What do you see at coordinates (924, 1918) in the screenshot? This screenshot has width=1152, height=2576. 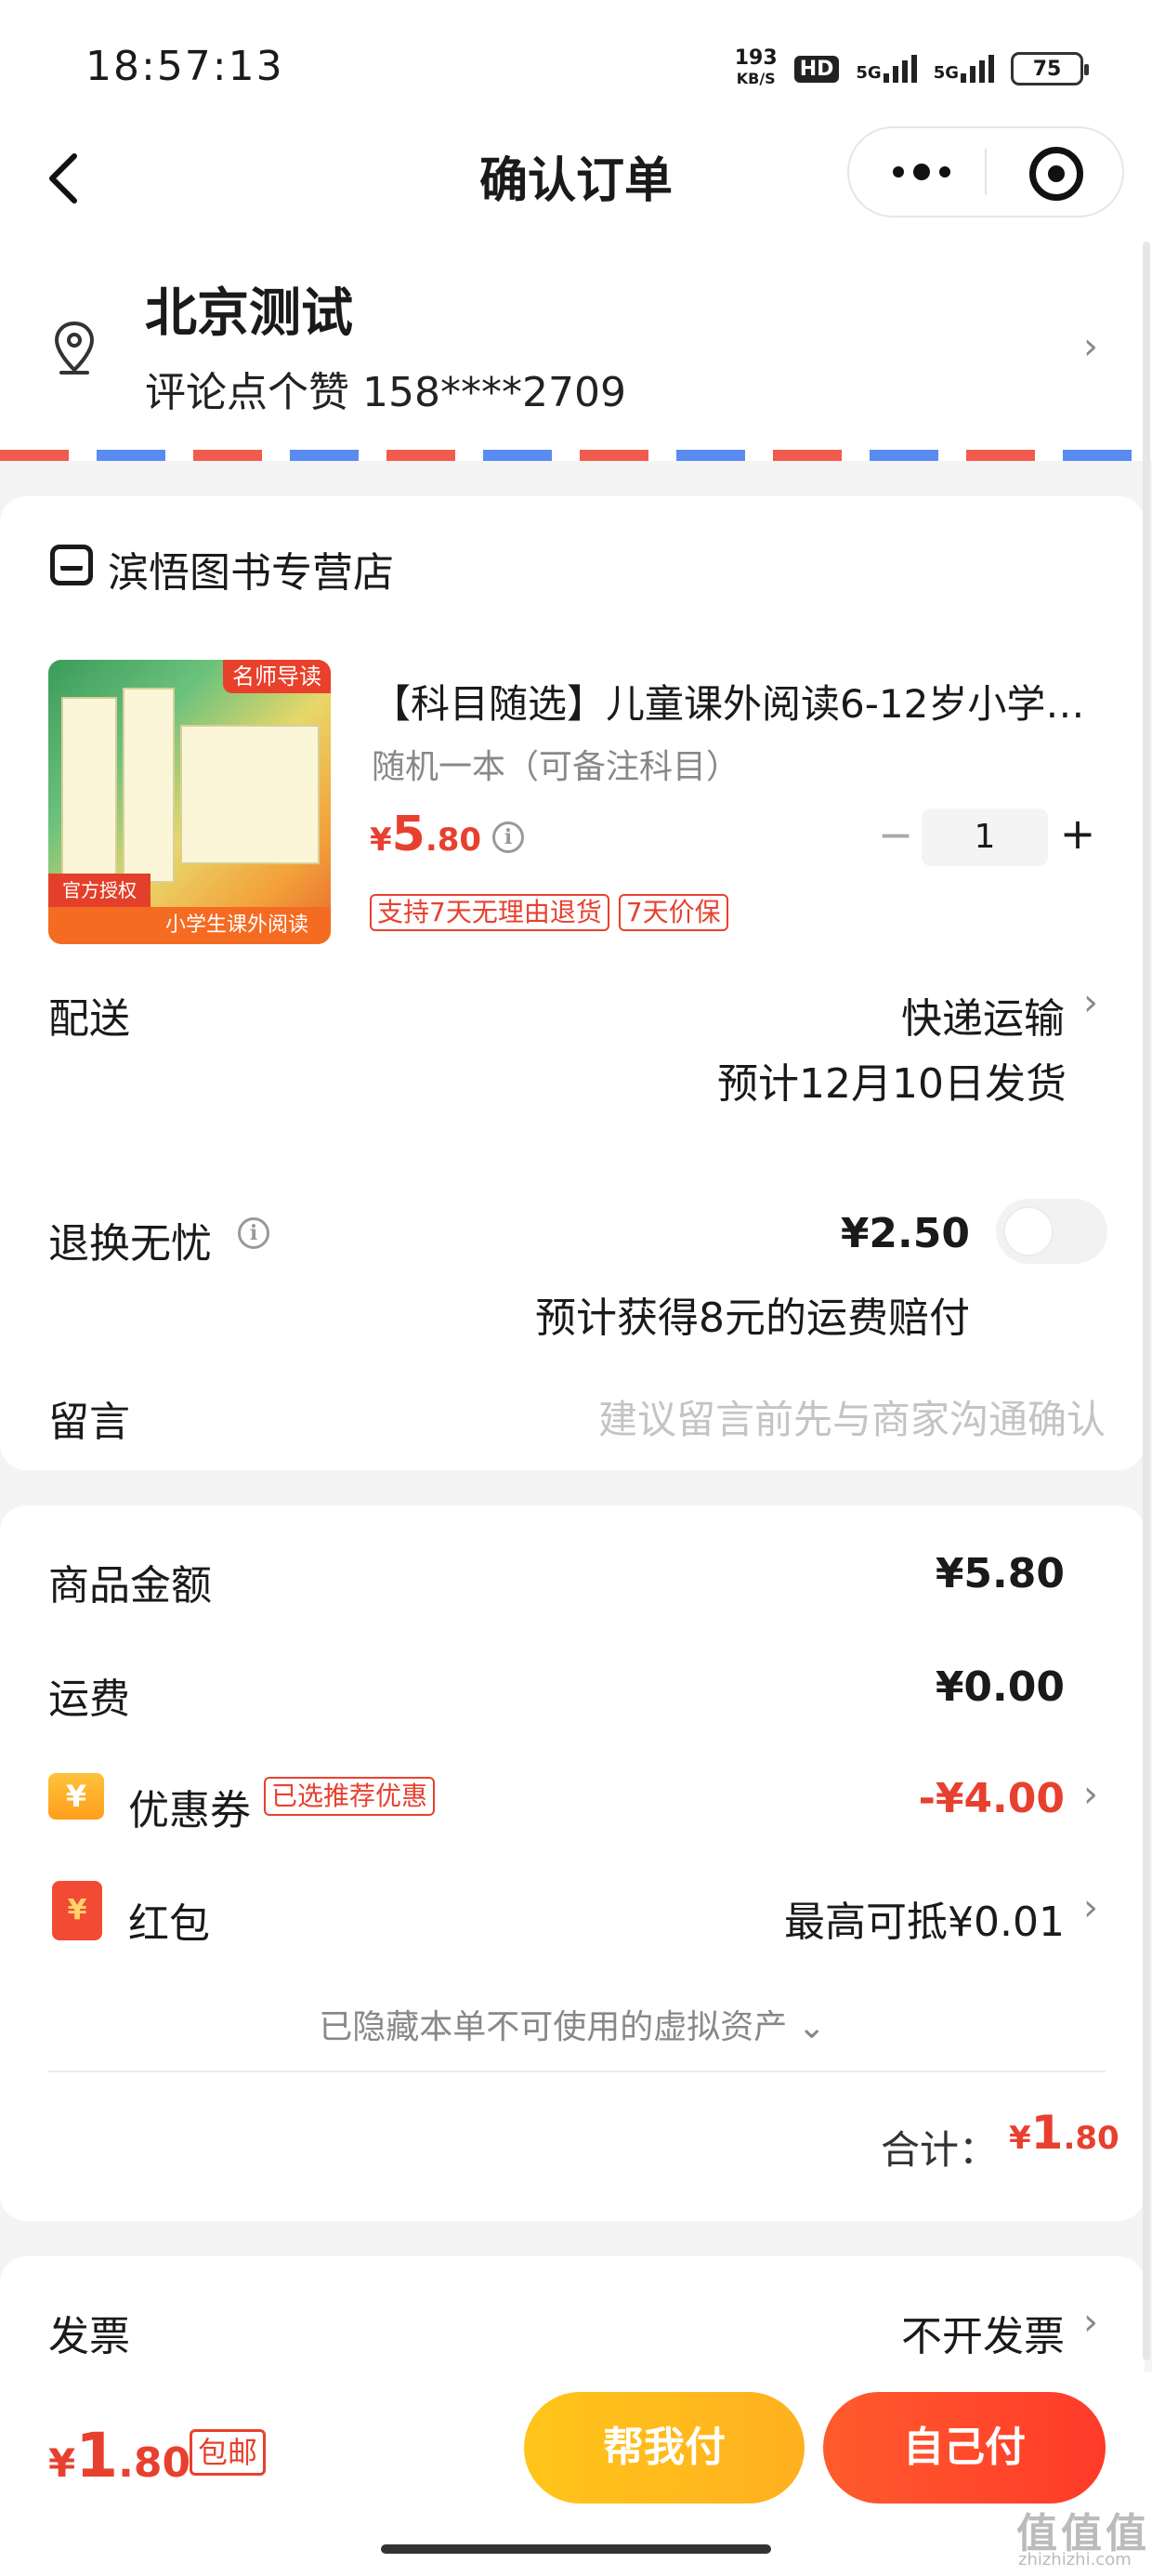 I see `red-packet-value: 最高可抵¥0.01` at bounding box center [924, 1918].